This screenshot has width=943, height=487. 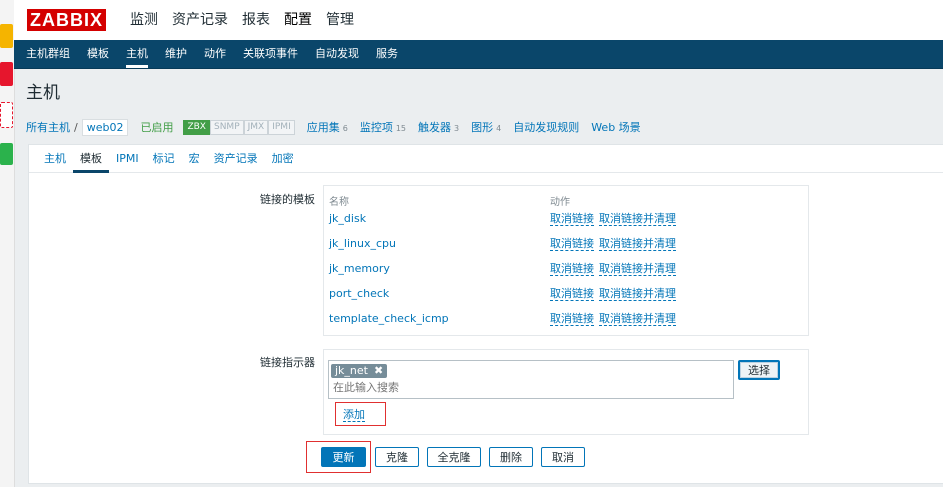 I want to click on tab-tags: 标记, so click(x=164, y=158).